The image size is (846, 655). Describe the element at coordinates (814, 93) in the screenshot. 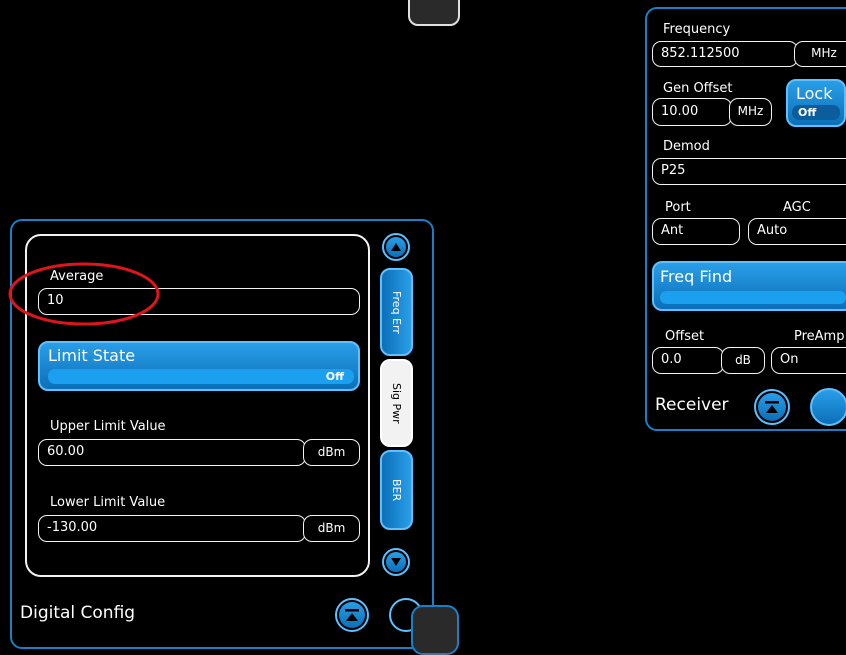

I see `lock-label: Lock` at that location.